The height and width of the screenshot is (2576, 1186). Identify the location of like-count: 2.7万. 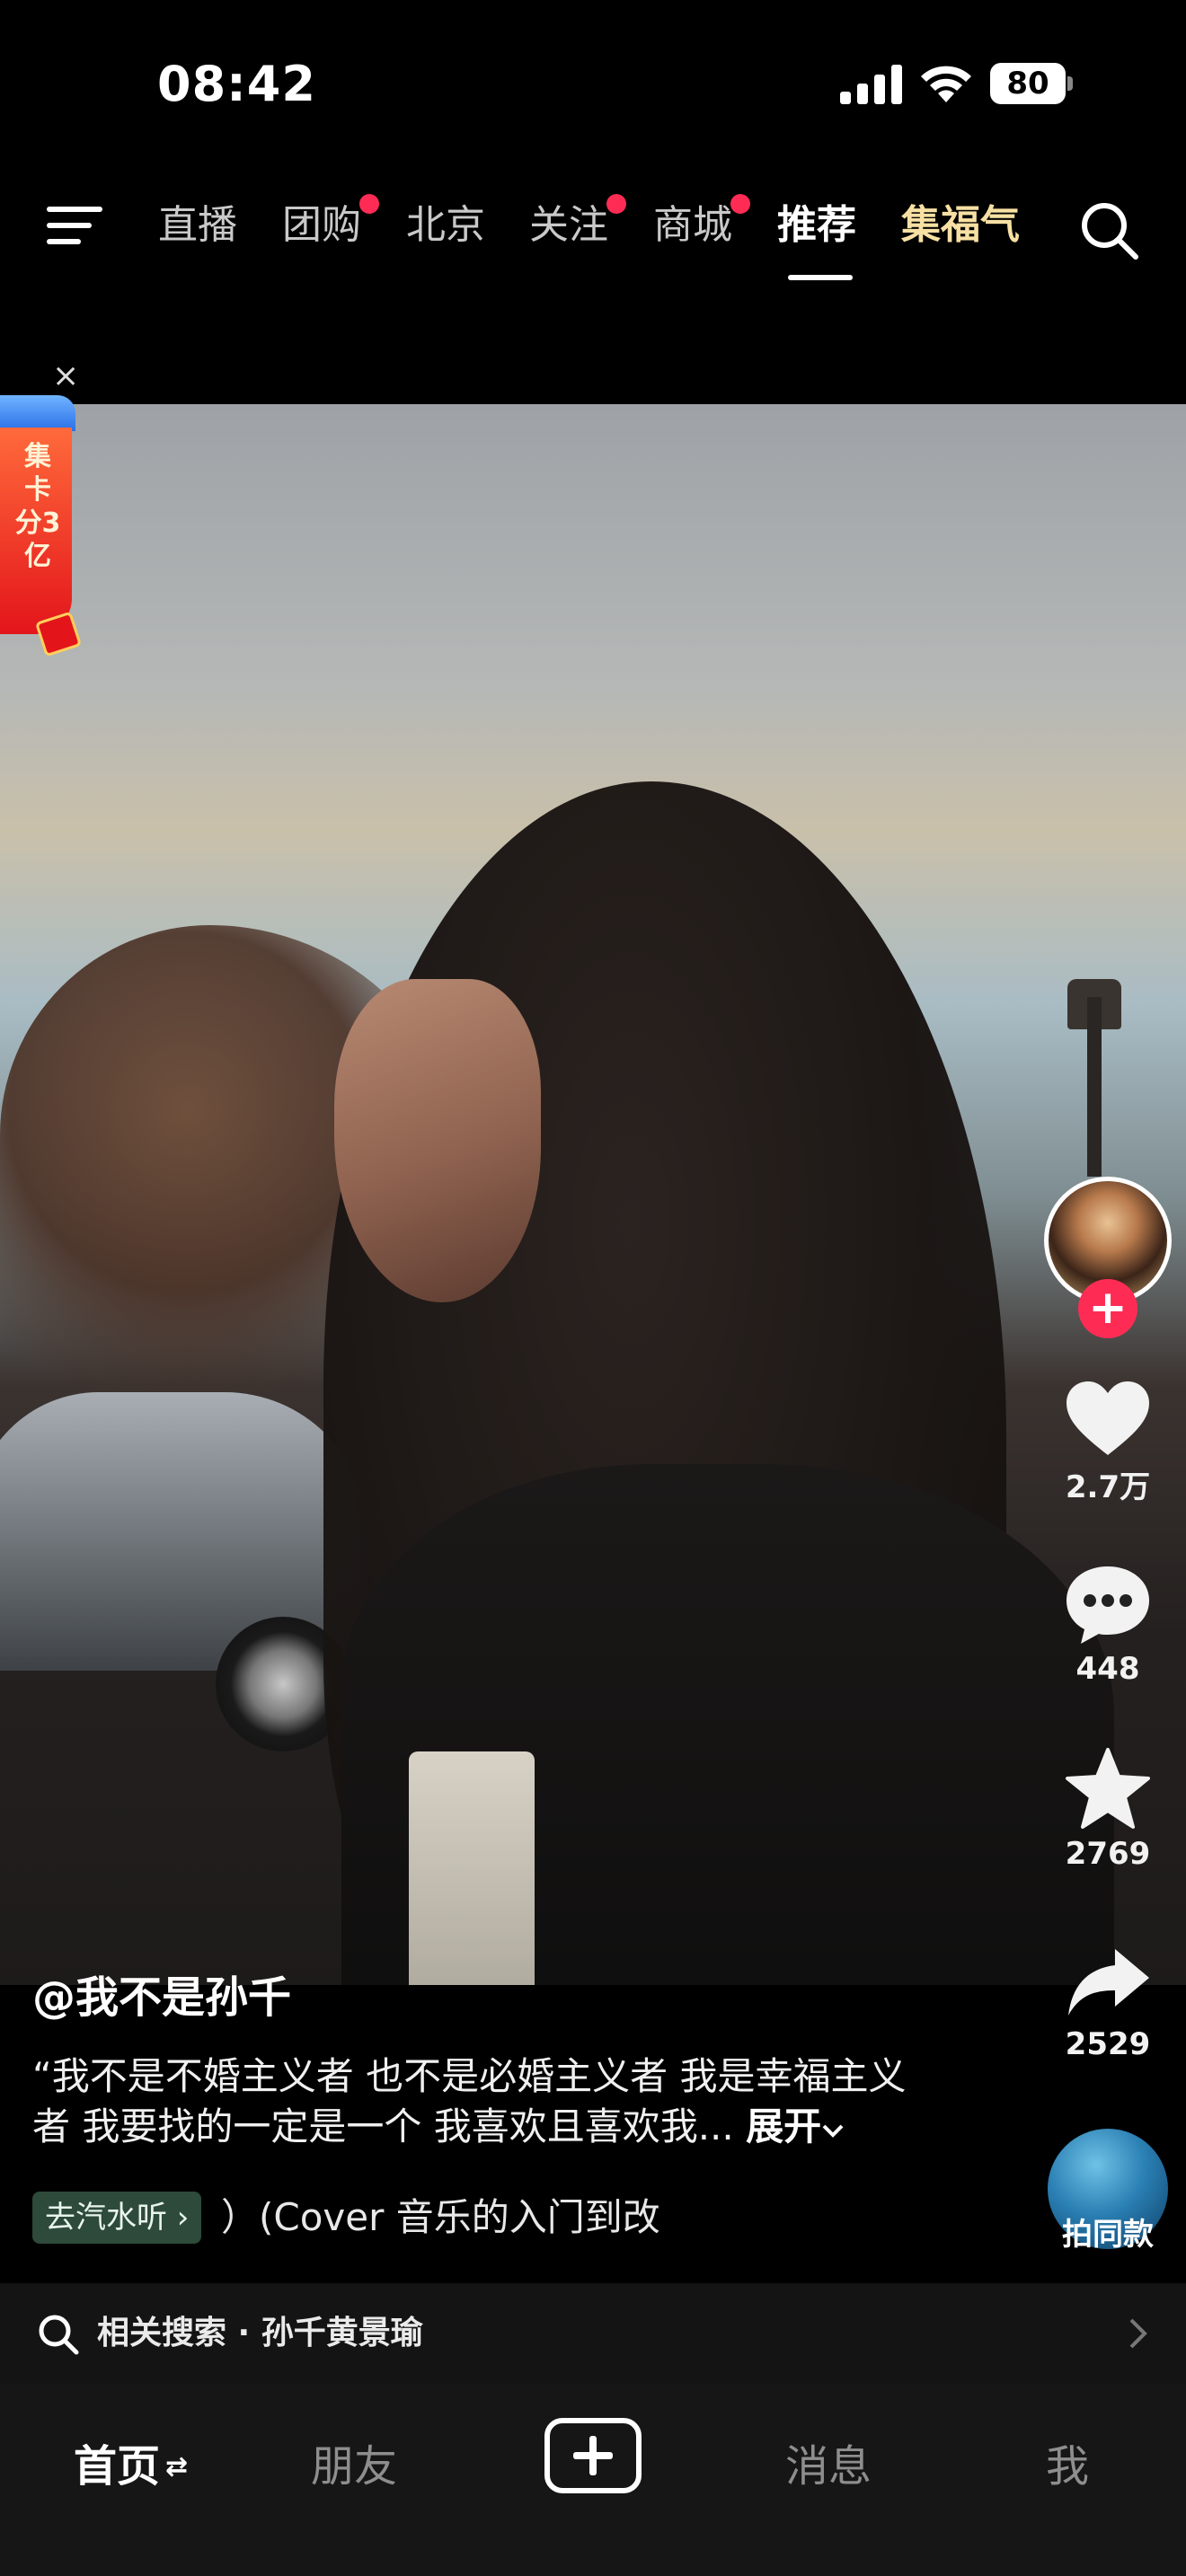
(1108, 1487).